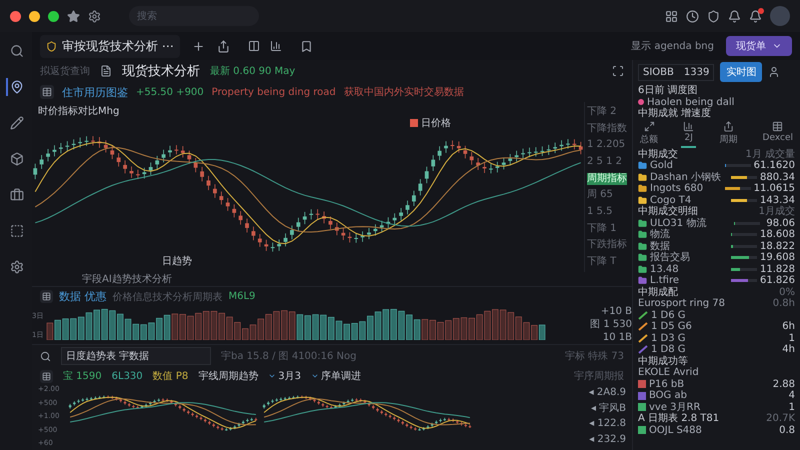 Image resolution: width=800 pixels, height=450 pixels. I want to click on bell-icon, so click(734, 16).